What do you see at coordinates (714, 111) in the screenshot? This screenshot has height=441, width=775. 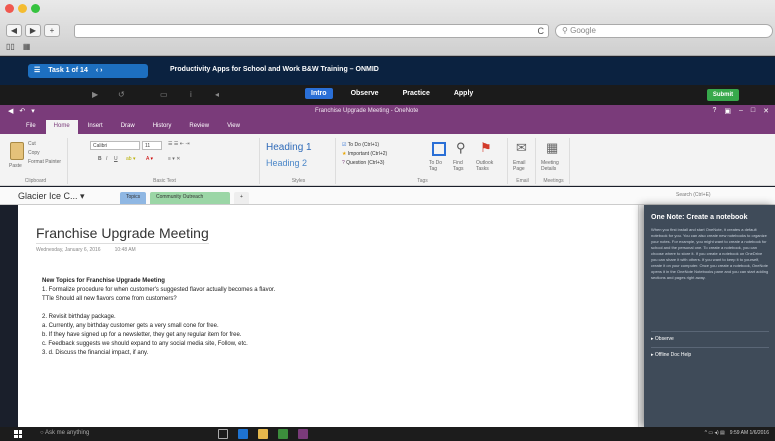 I see `help-icon: ?` at bounding box center [714, 111].